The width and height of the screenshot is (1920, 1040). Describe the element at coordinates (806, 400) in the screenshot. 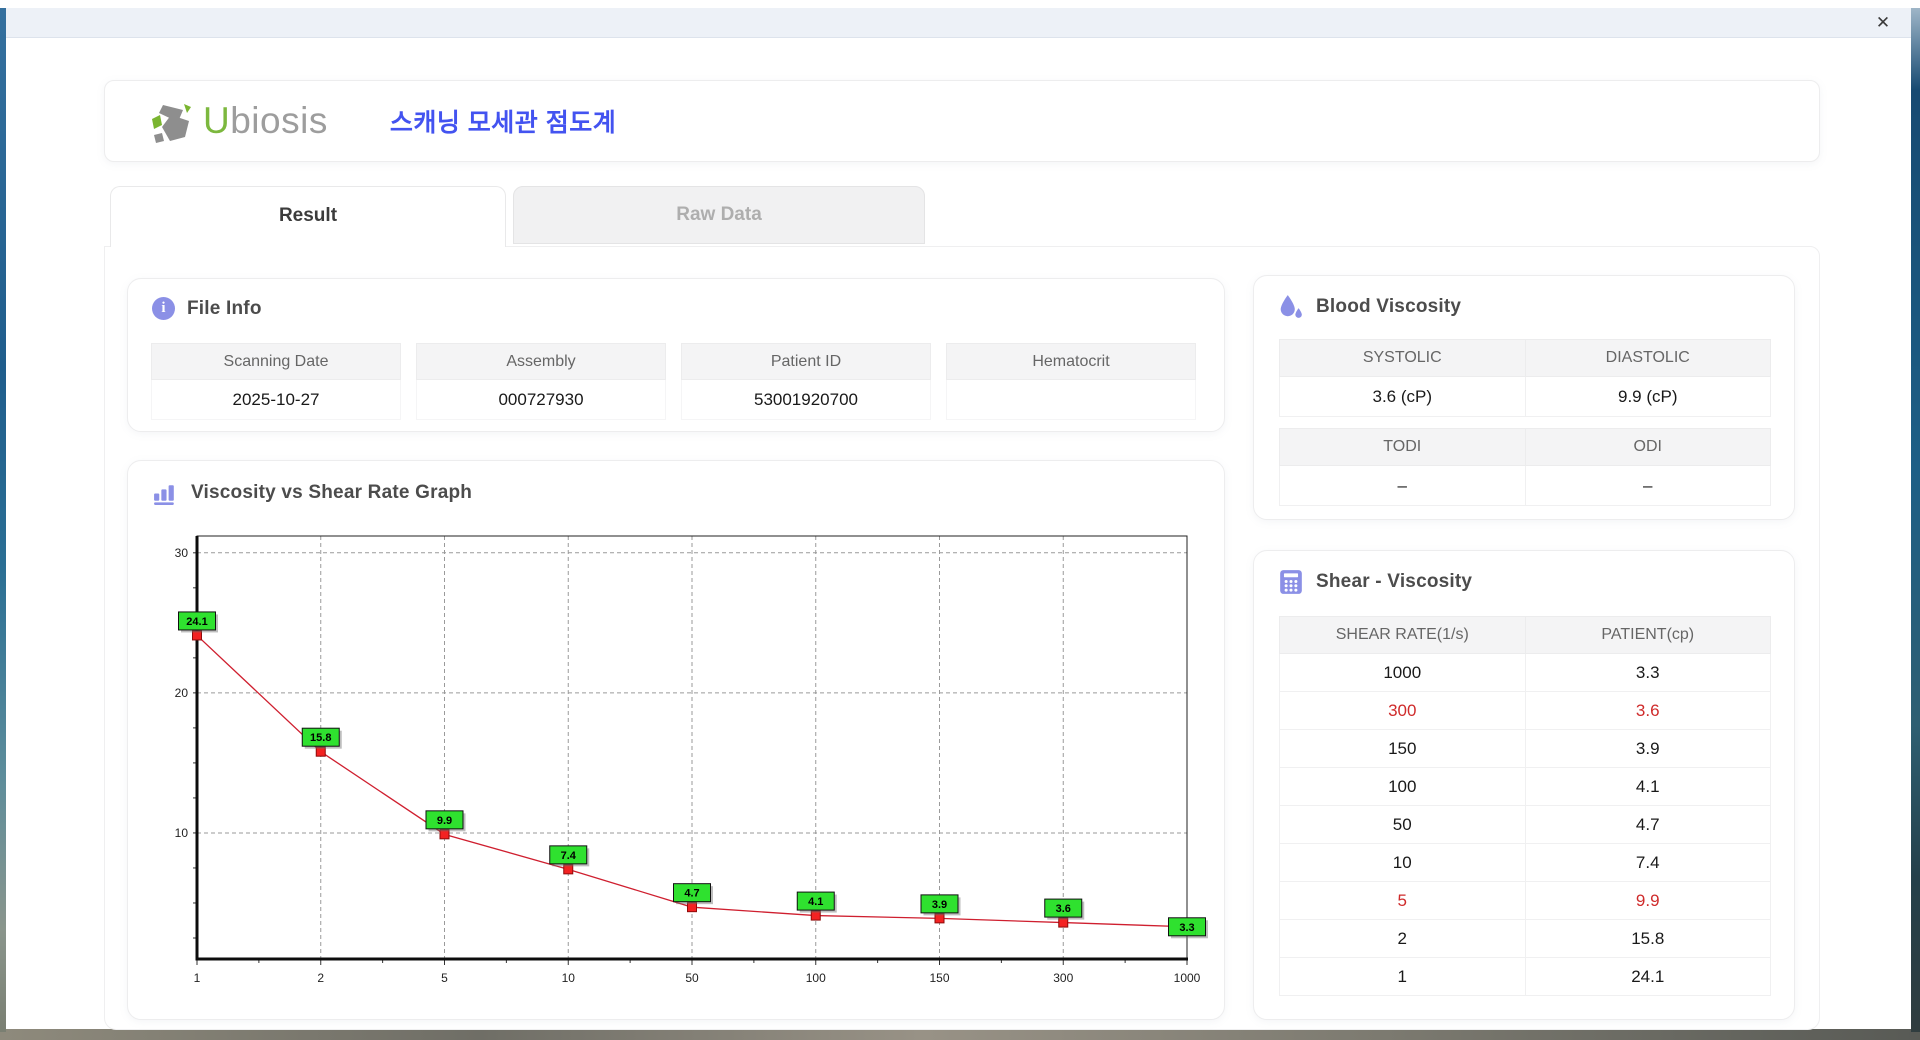

I see `field-value: 53001920700` at that location.